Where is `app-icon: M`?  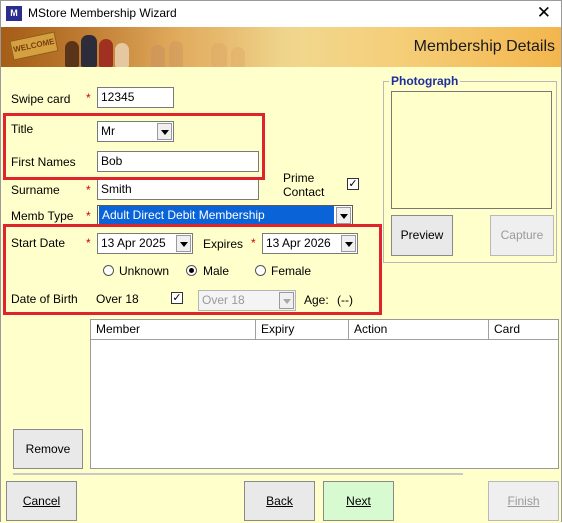 app-icon: M is located at coordinates (14, 13).